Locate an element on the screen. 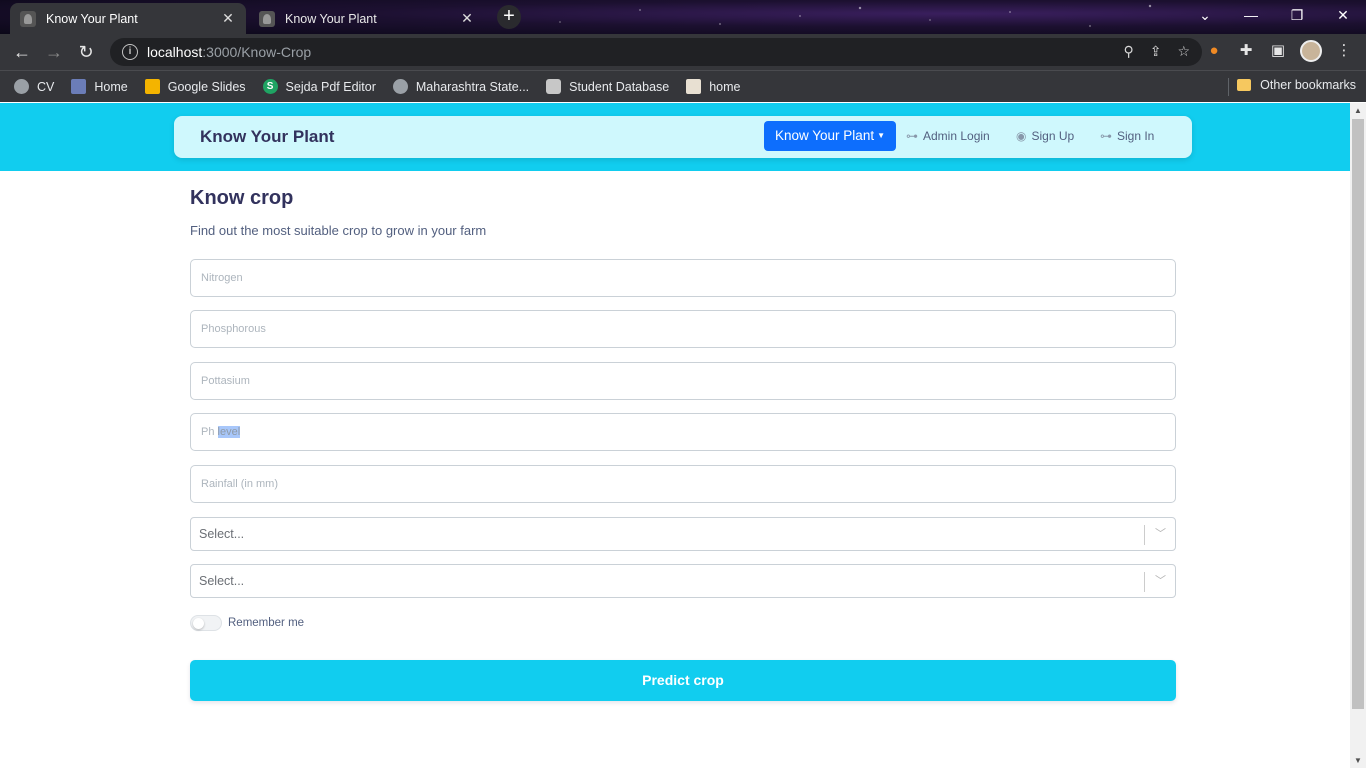 The image size is (1366, 768). browser-tab-2: Know Your Plant ✕ is located at coordinates (367, 18).